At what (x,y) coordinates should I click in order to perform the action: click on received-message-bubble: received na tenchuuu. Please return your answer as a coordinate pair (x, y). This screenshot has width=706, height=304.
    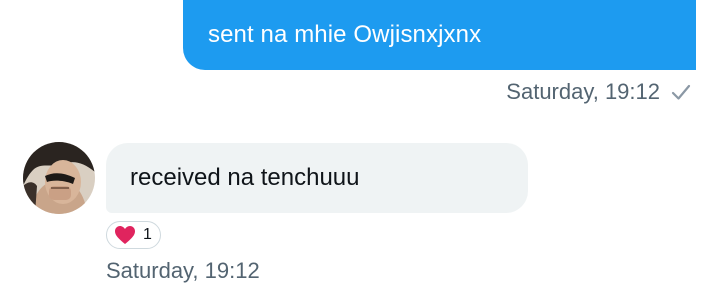
    Looking at the image, I should click on (317, 178).